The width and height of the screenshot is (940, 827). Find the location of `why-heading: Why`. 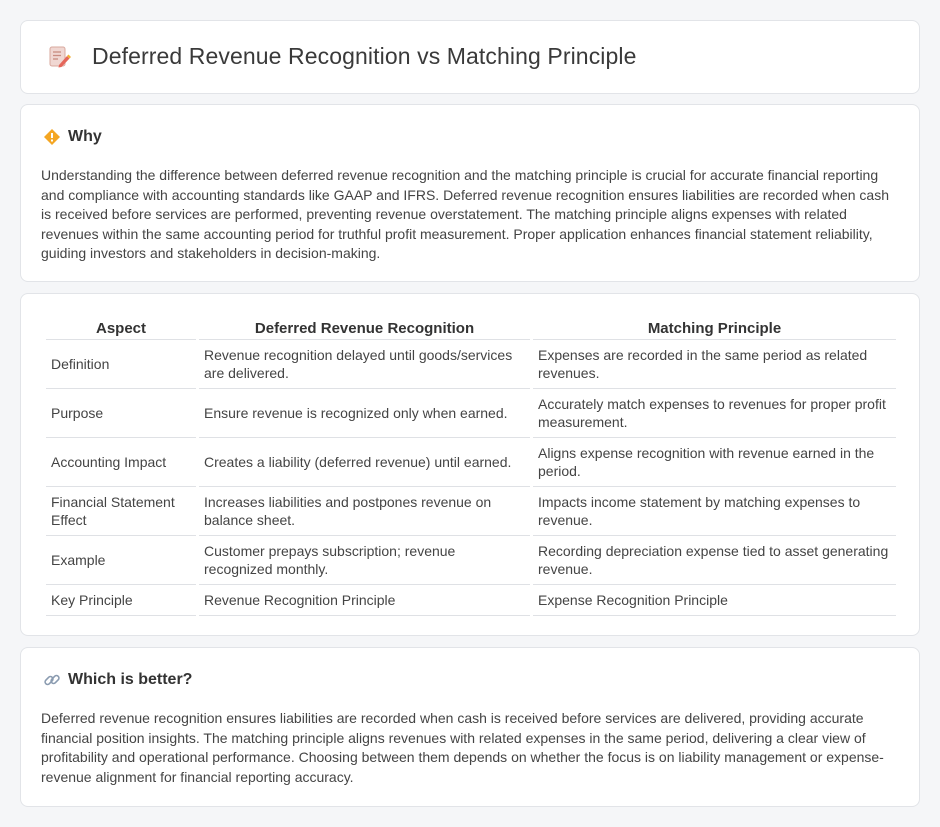

why-heading: Why is located at coordinates (72, 137).